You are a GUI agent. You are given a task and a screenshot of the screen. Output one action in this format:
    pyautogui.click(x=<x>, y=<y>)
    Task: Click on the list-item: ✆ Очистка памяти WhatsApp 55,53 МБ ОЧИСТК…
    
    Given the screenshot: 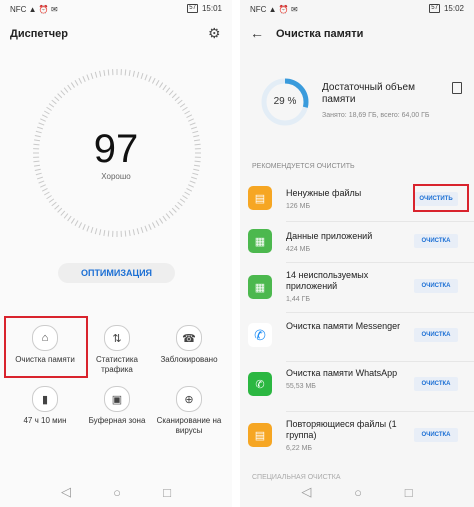 What is the action you would take?
    pyautogui.click(x=357, y=386)
    